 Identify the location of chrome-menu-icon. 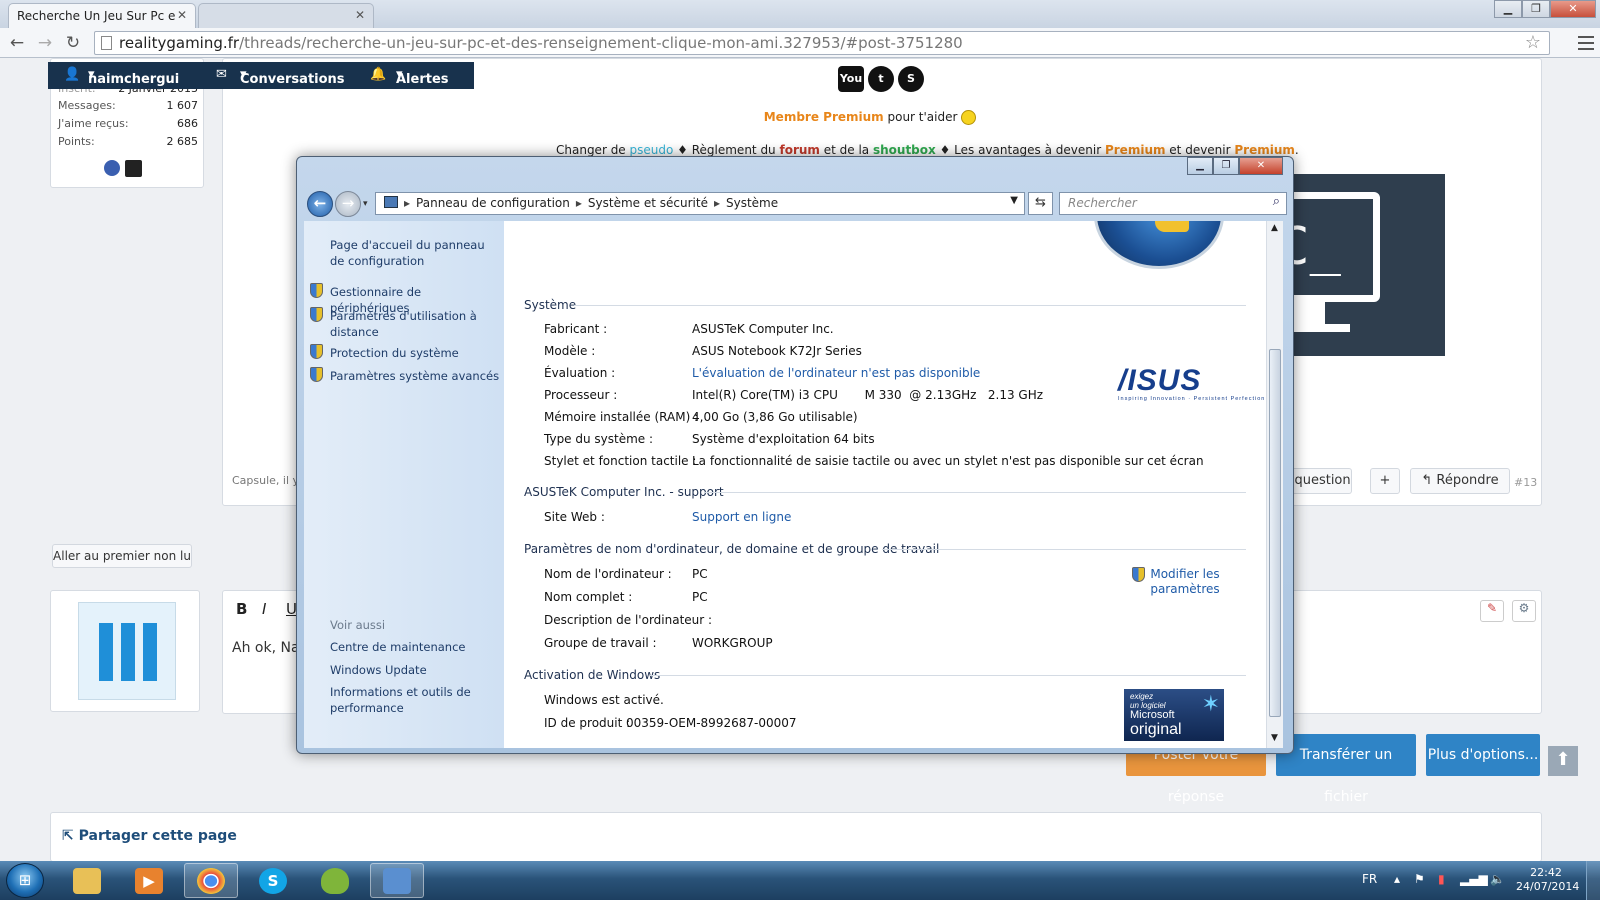
(1586, 43).